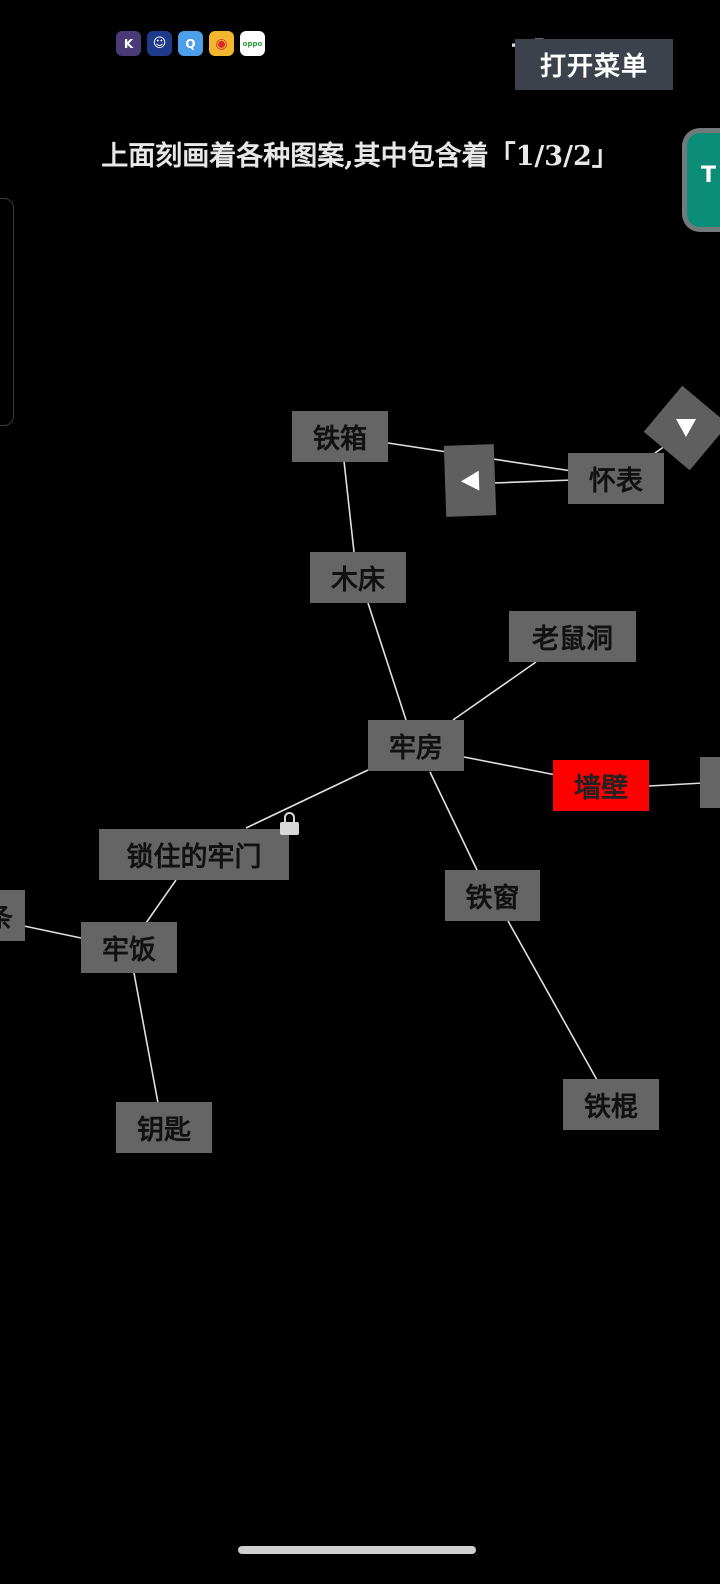  I want to click on scroll-left-button, so click(470, 480).